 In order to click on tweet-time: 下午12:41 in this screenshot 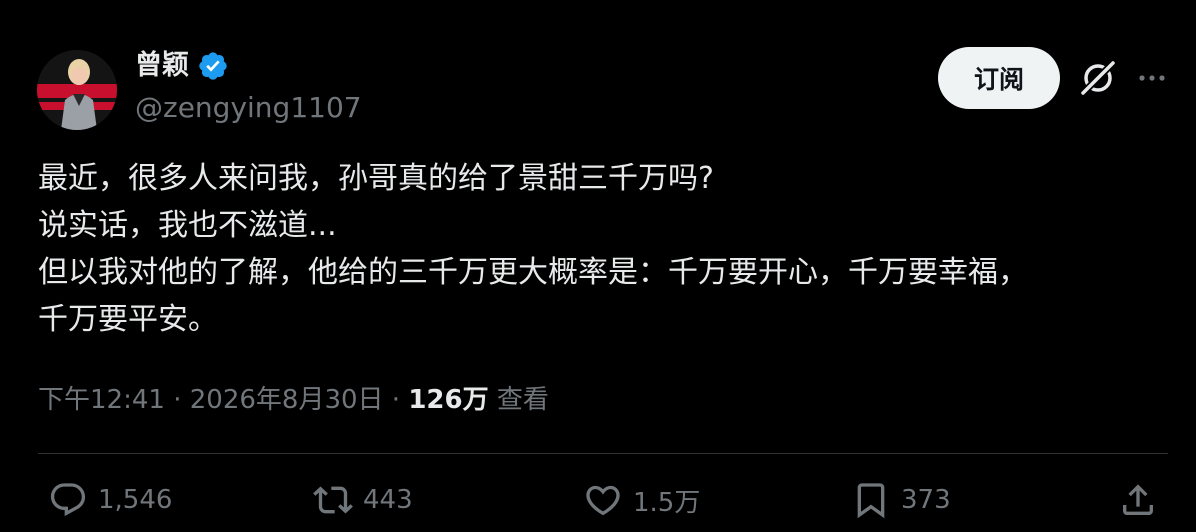, I will do `click(101, 400)`.